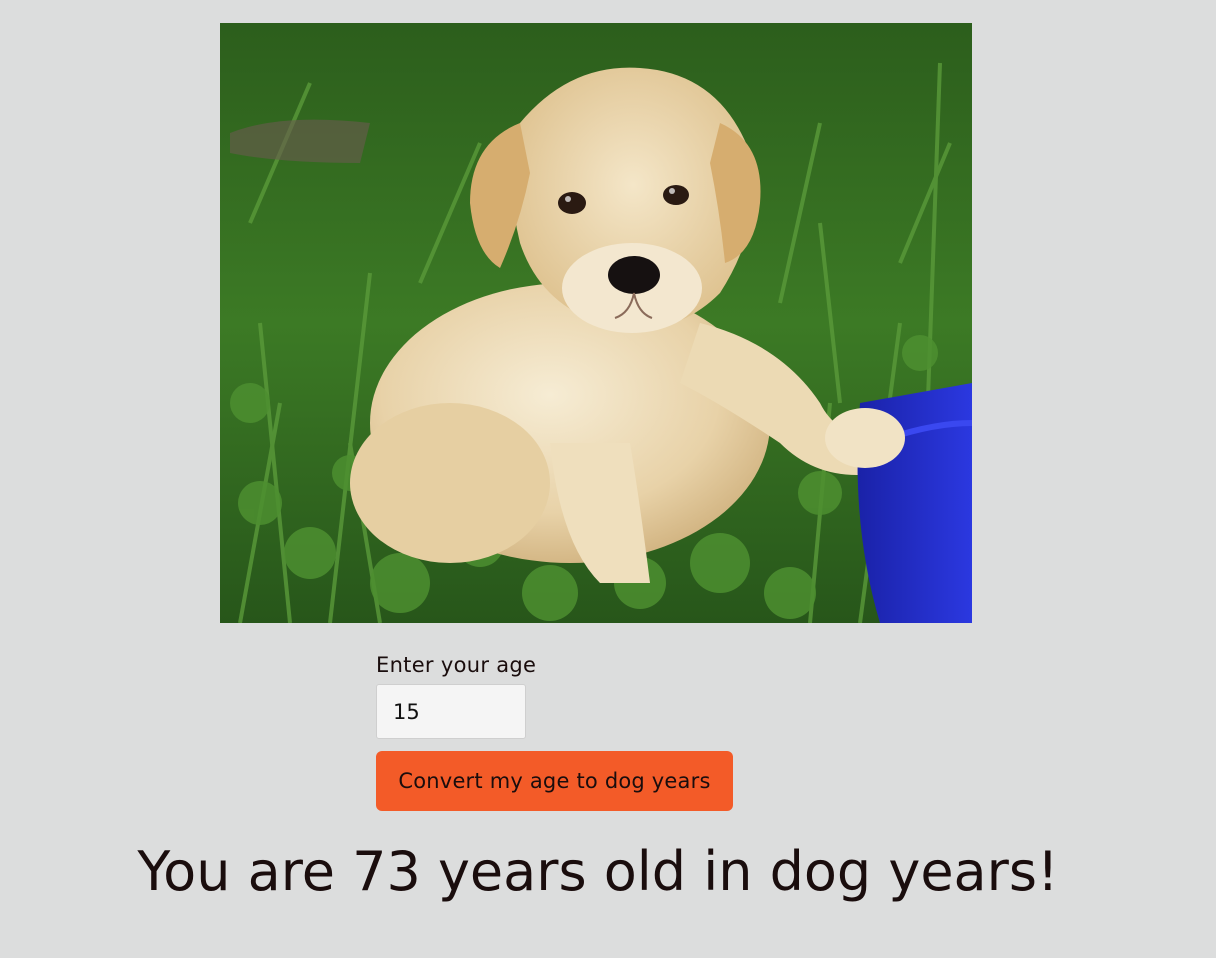  Describe the element at coordinates (598, 871) in the screenshot. I see `result-text: You are 73 years old in dog years!` at that location.